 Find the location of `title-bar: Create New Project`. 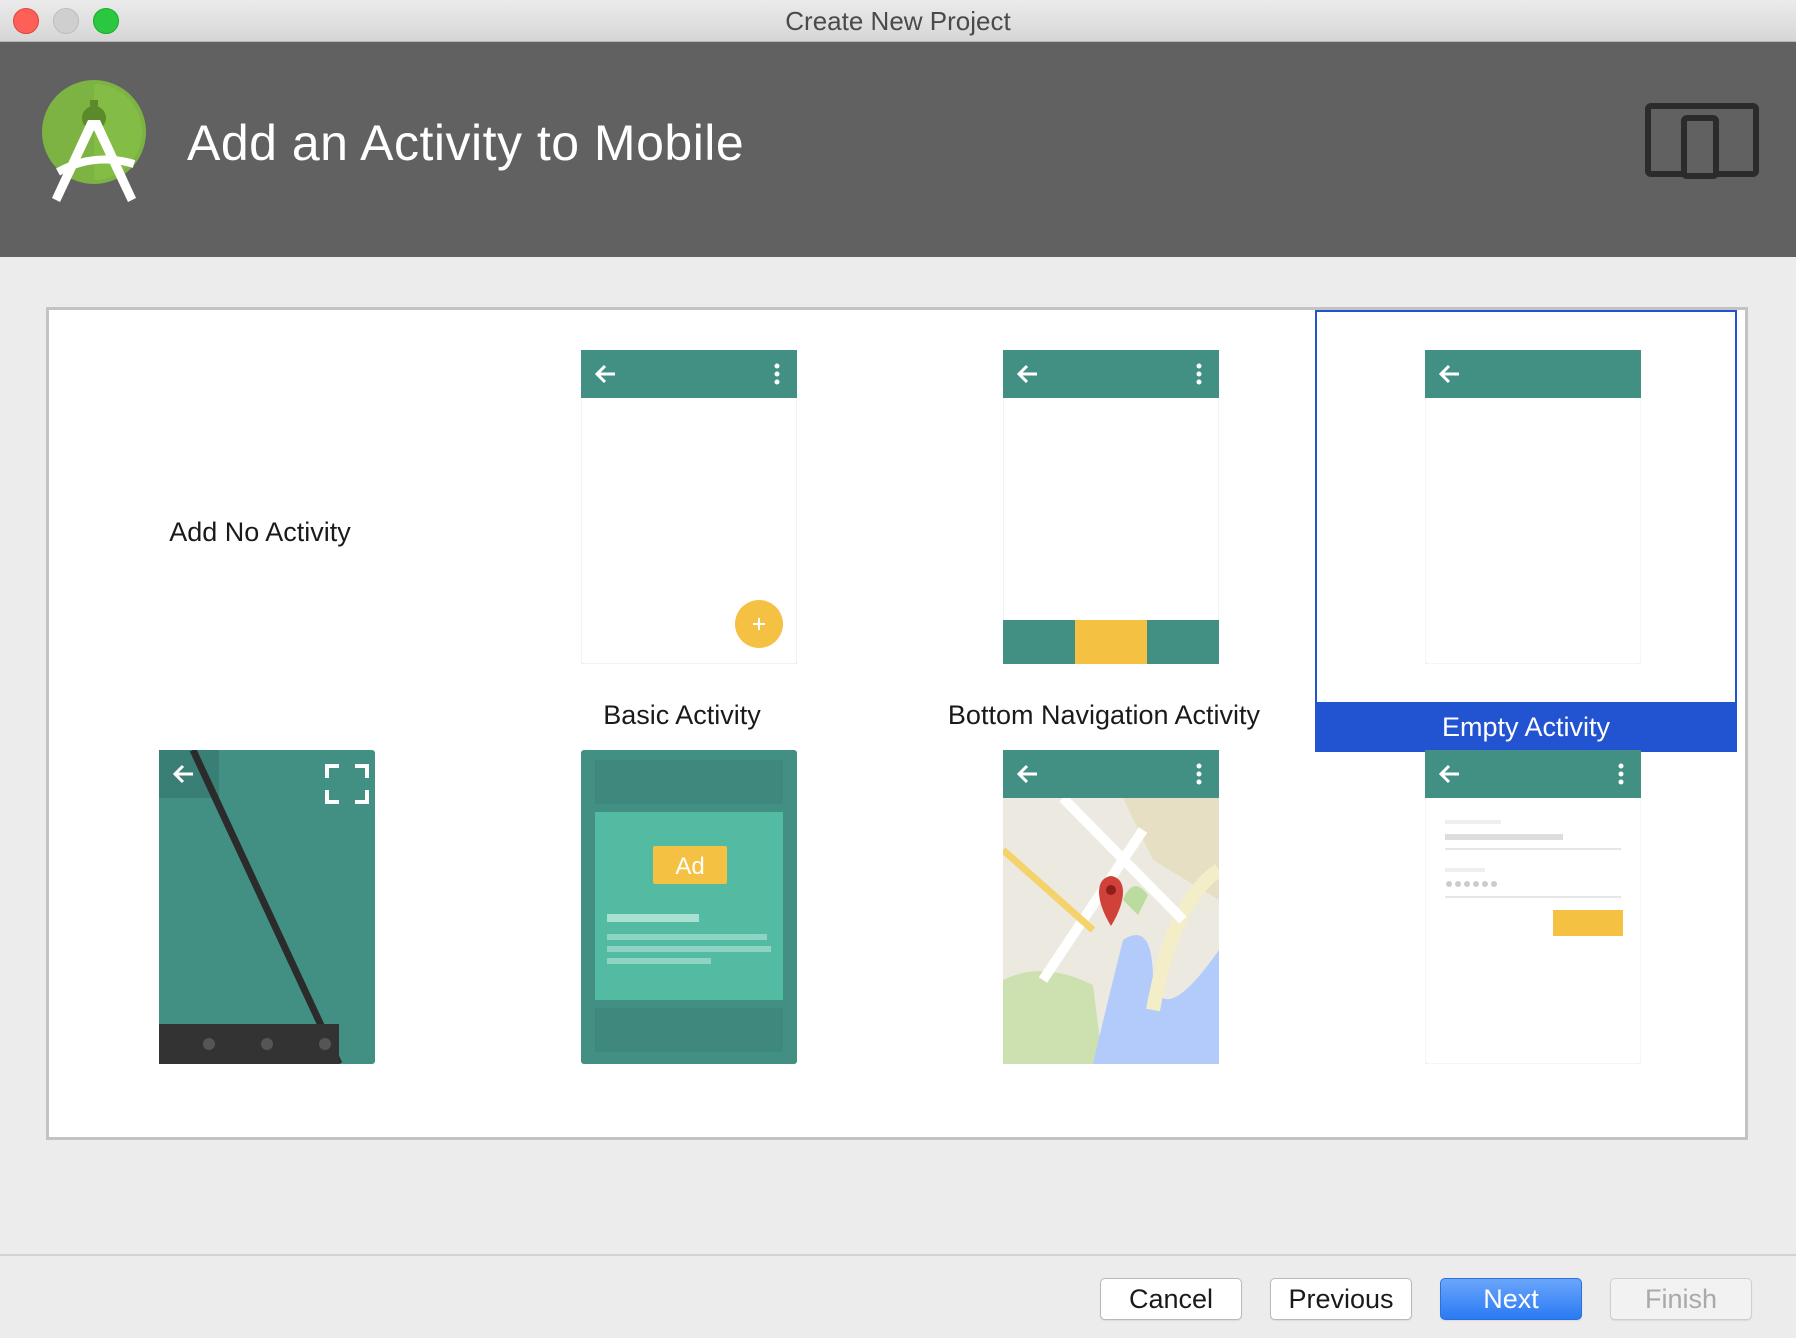

title-bar: Create New Project is located at coordinates (898, 21).